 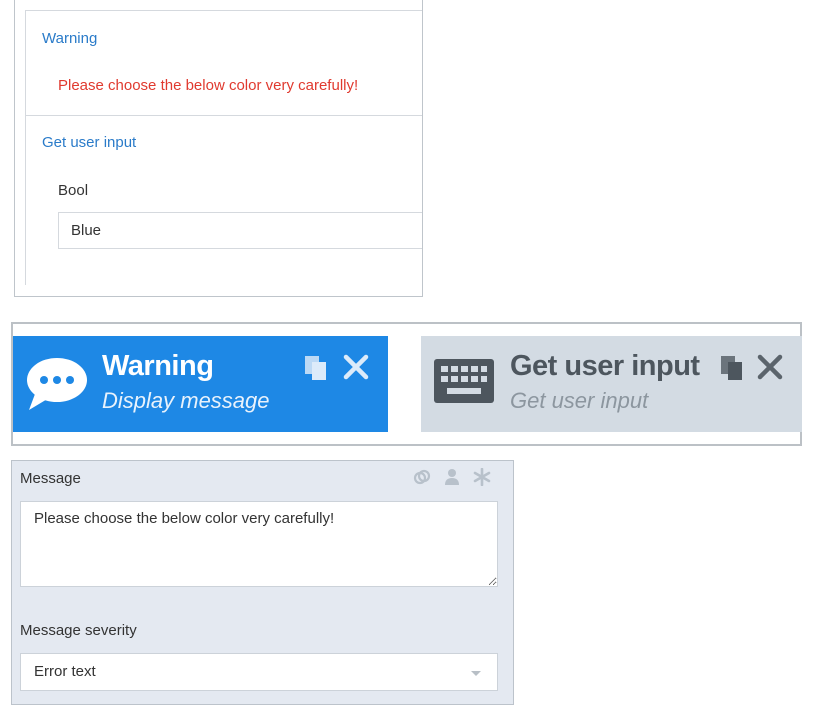 What do you see at coordinates (65, 671) in the screenshot?
I see `message-severity-value: Error text` at bounding box center [65, 671].